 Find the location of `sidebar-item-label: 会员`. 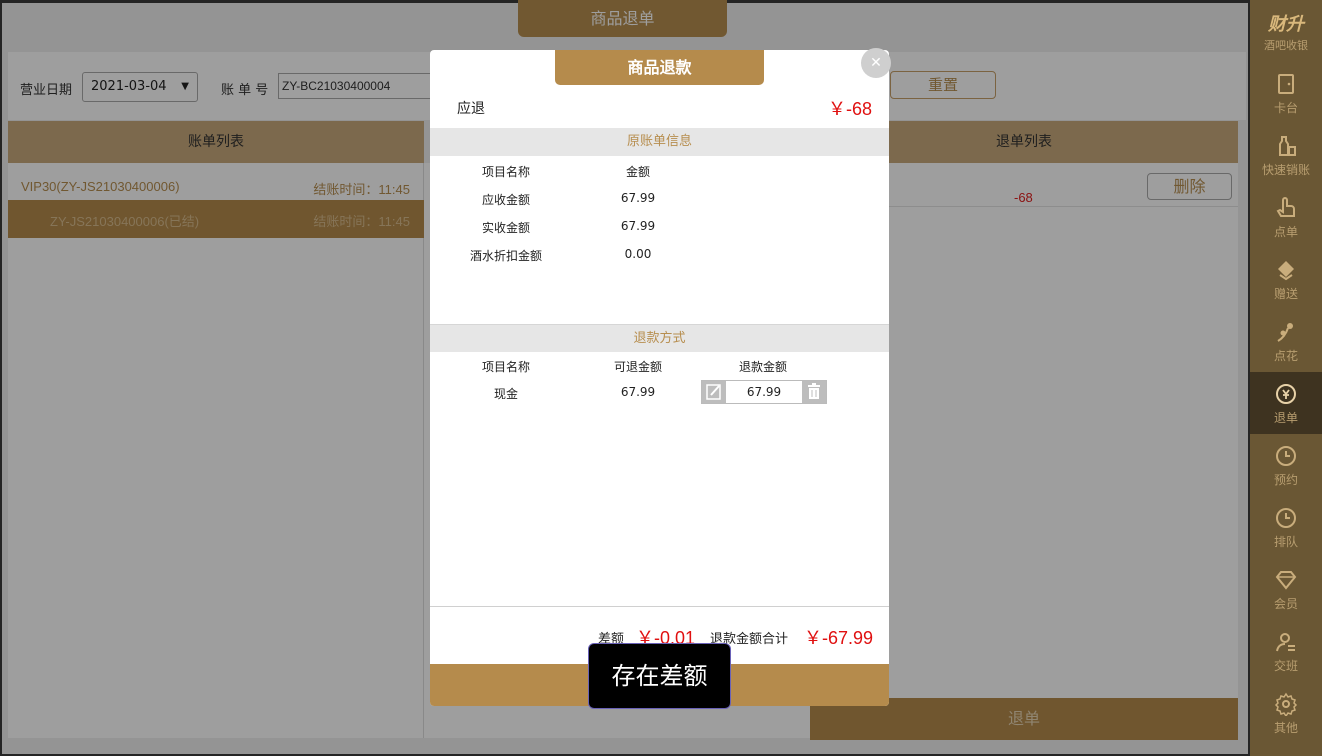

sidebar-item-label: 会员 is located at coordinates (1285, 604).